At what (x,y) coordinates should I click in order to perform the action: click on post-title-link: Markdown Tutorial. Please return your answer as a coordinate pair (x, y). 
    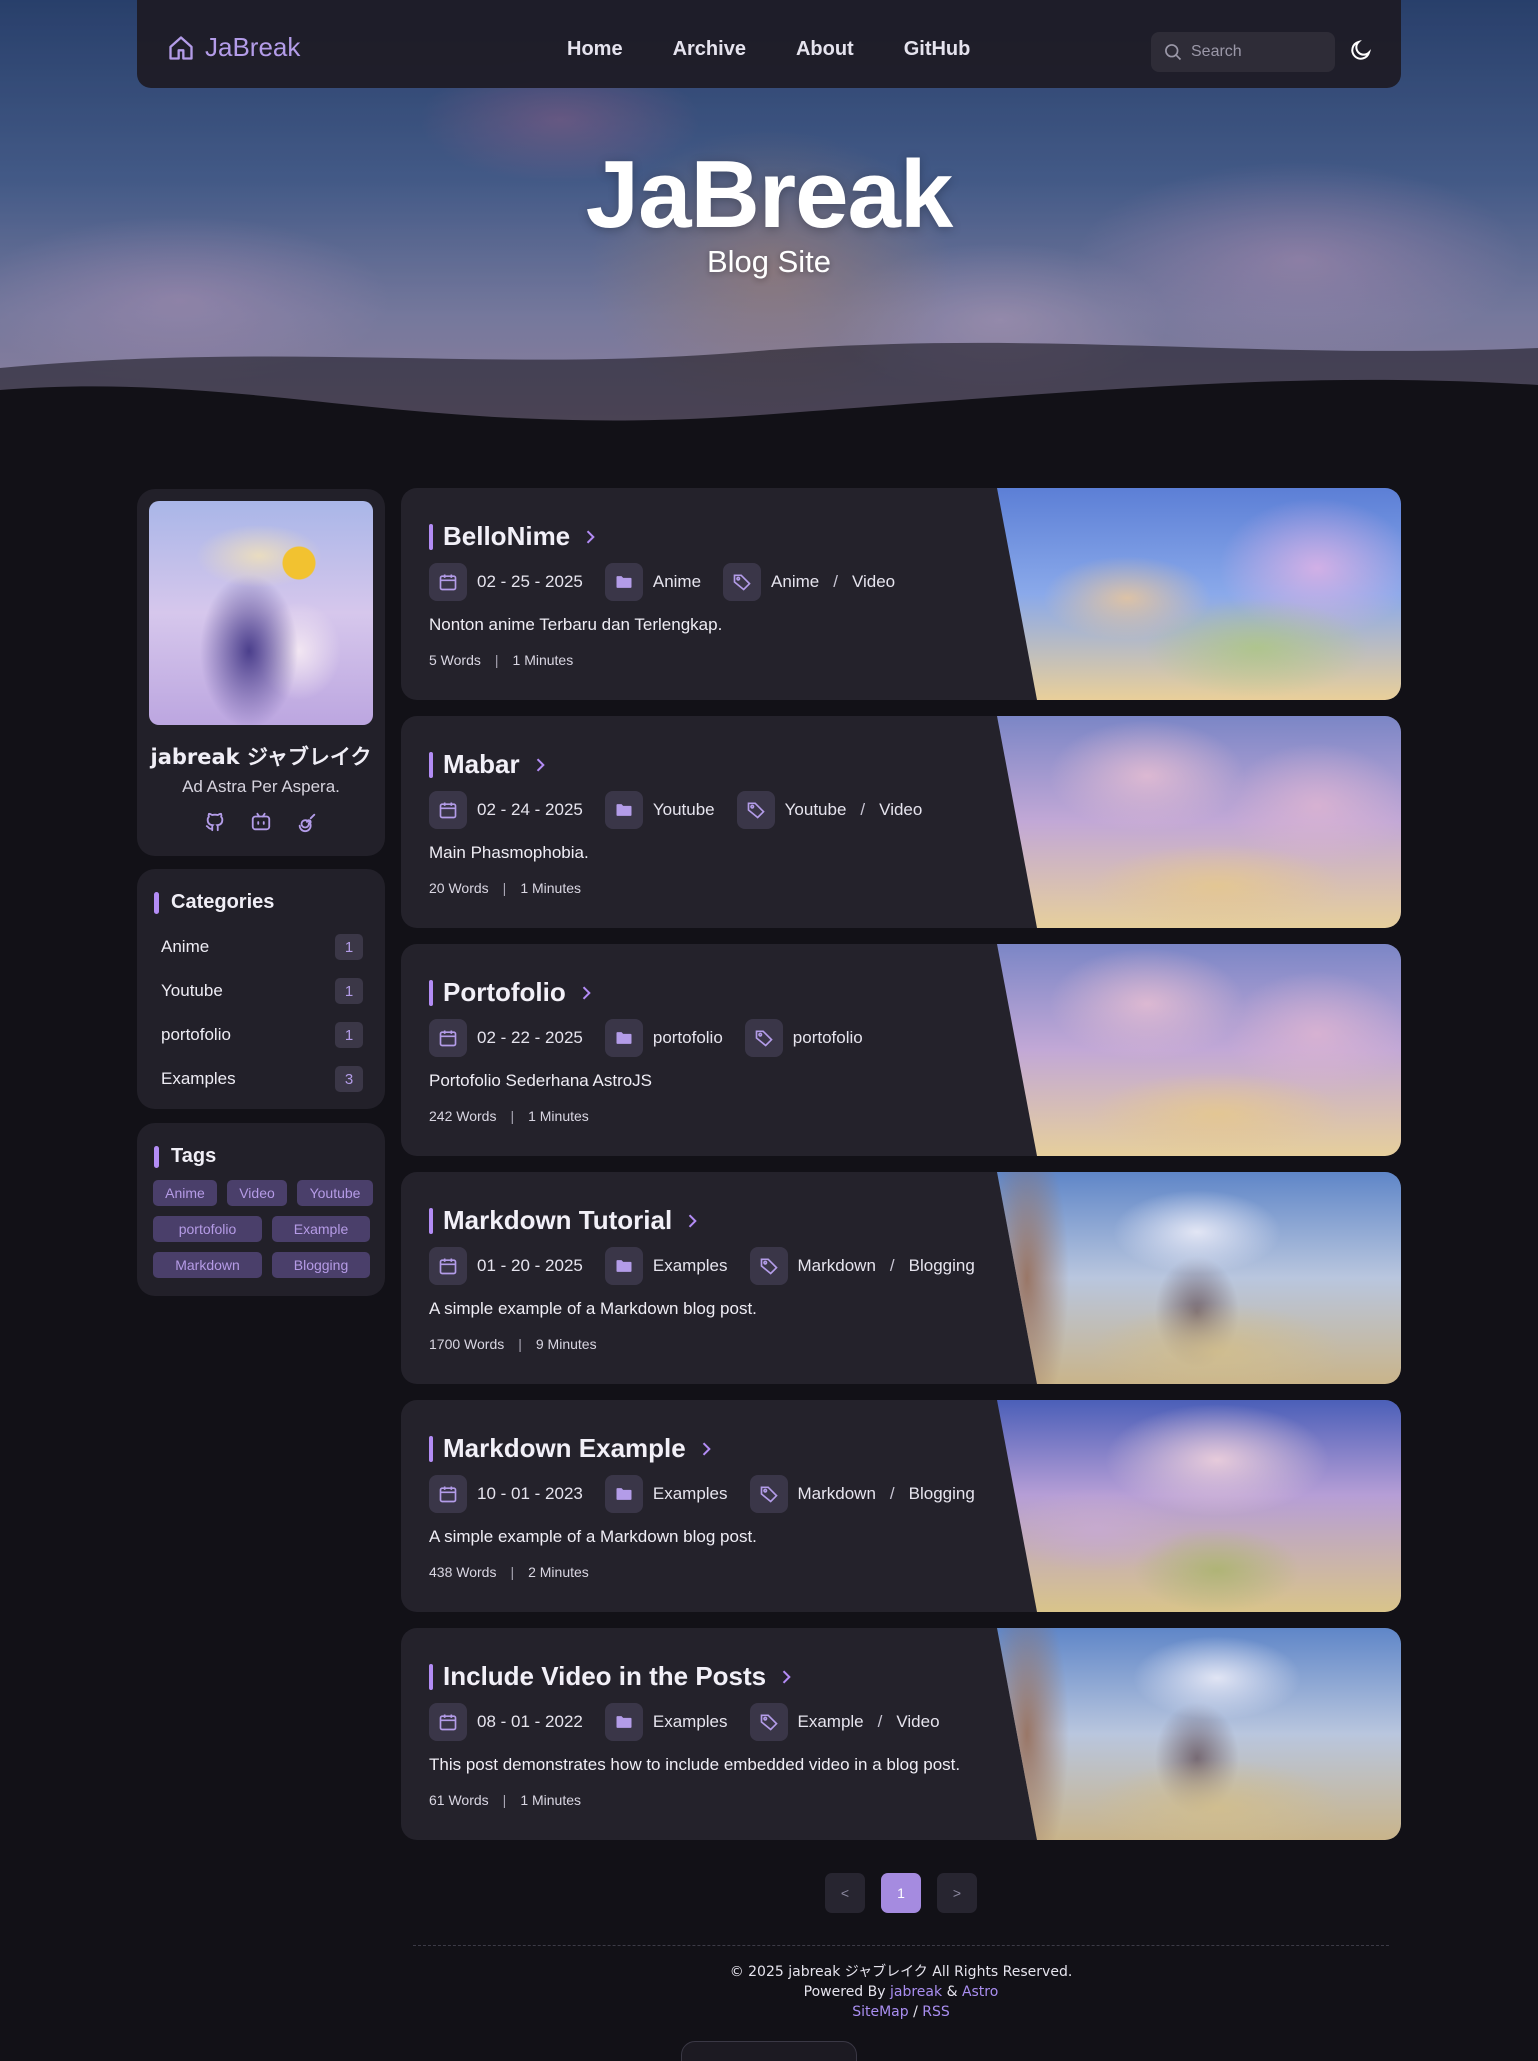
    Looking at the image, I should click on (565, 1220).